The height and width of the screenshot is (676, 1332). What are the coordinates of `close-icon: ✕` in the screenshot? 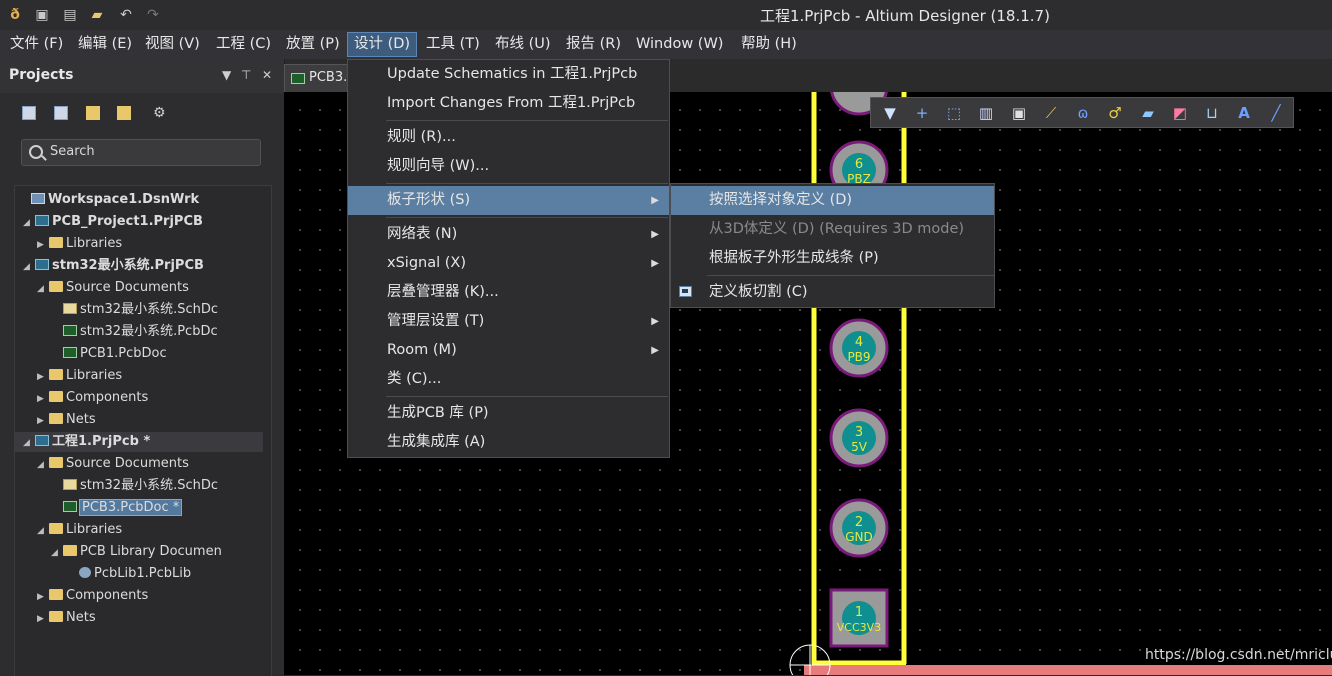 It's located at (267, 75).